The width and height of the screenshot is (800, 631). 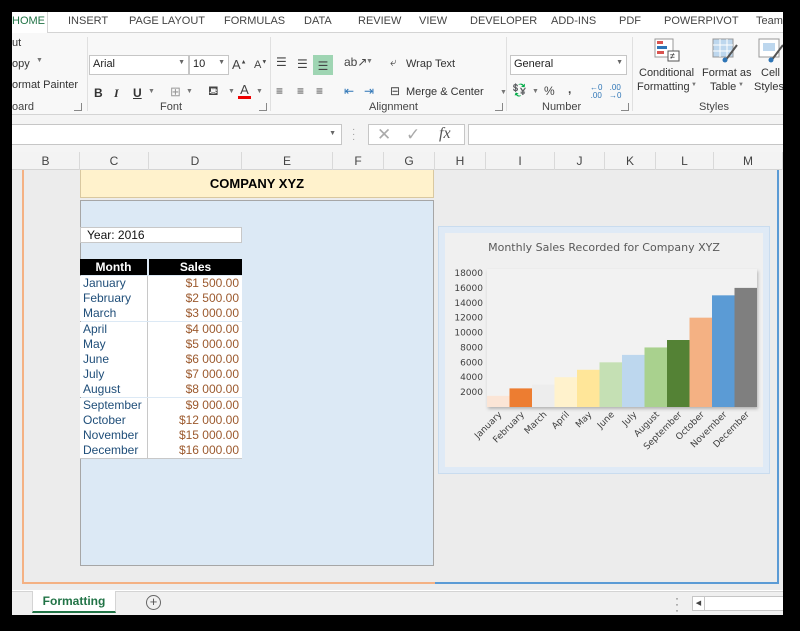 What do you see at coordinates (409, 161) in the screenshot?
I see `column-header-g: G` at bounding box center [409, 161].